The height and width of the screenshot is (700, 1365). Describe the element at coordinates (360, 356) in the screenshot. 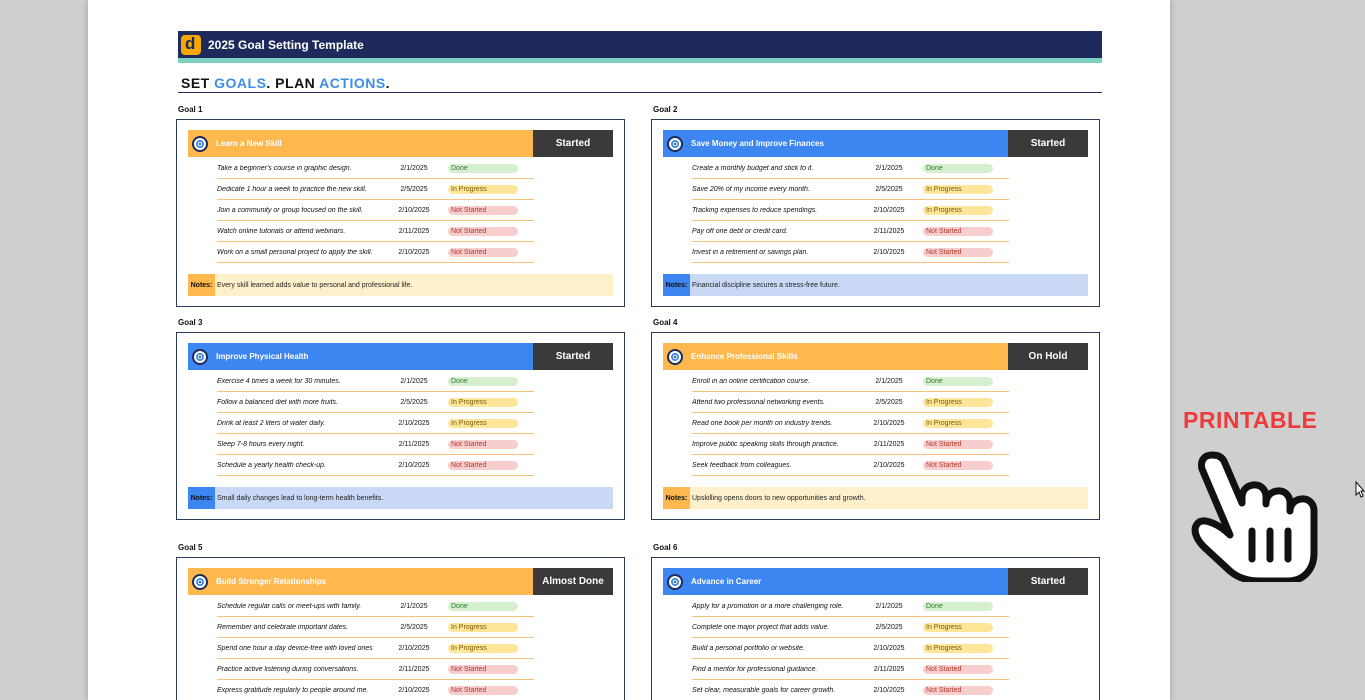

I see `goal-title-bar: Improve Physical Health` at that location.